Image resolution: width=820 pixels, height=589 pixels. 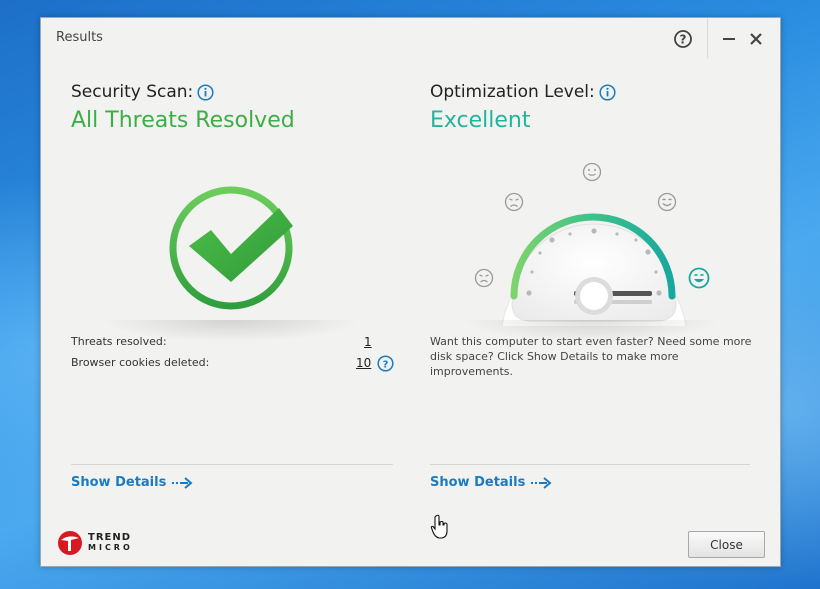 What do you see at coordinates (667, 202) in the screenshot?
I see `happy-face-icon` at bounding box center [667, 202].